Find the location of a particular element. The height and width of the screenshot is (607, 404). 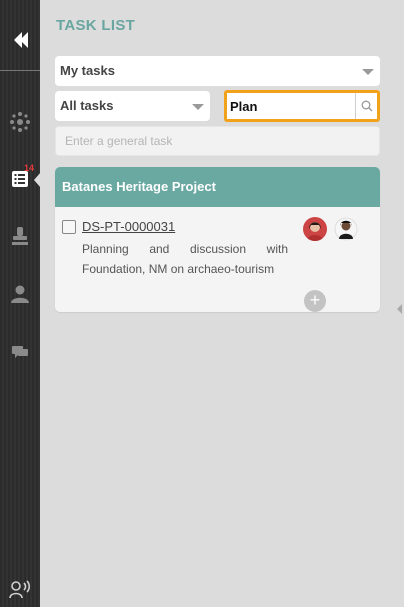

search-button is located at coordinates (366, 106).